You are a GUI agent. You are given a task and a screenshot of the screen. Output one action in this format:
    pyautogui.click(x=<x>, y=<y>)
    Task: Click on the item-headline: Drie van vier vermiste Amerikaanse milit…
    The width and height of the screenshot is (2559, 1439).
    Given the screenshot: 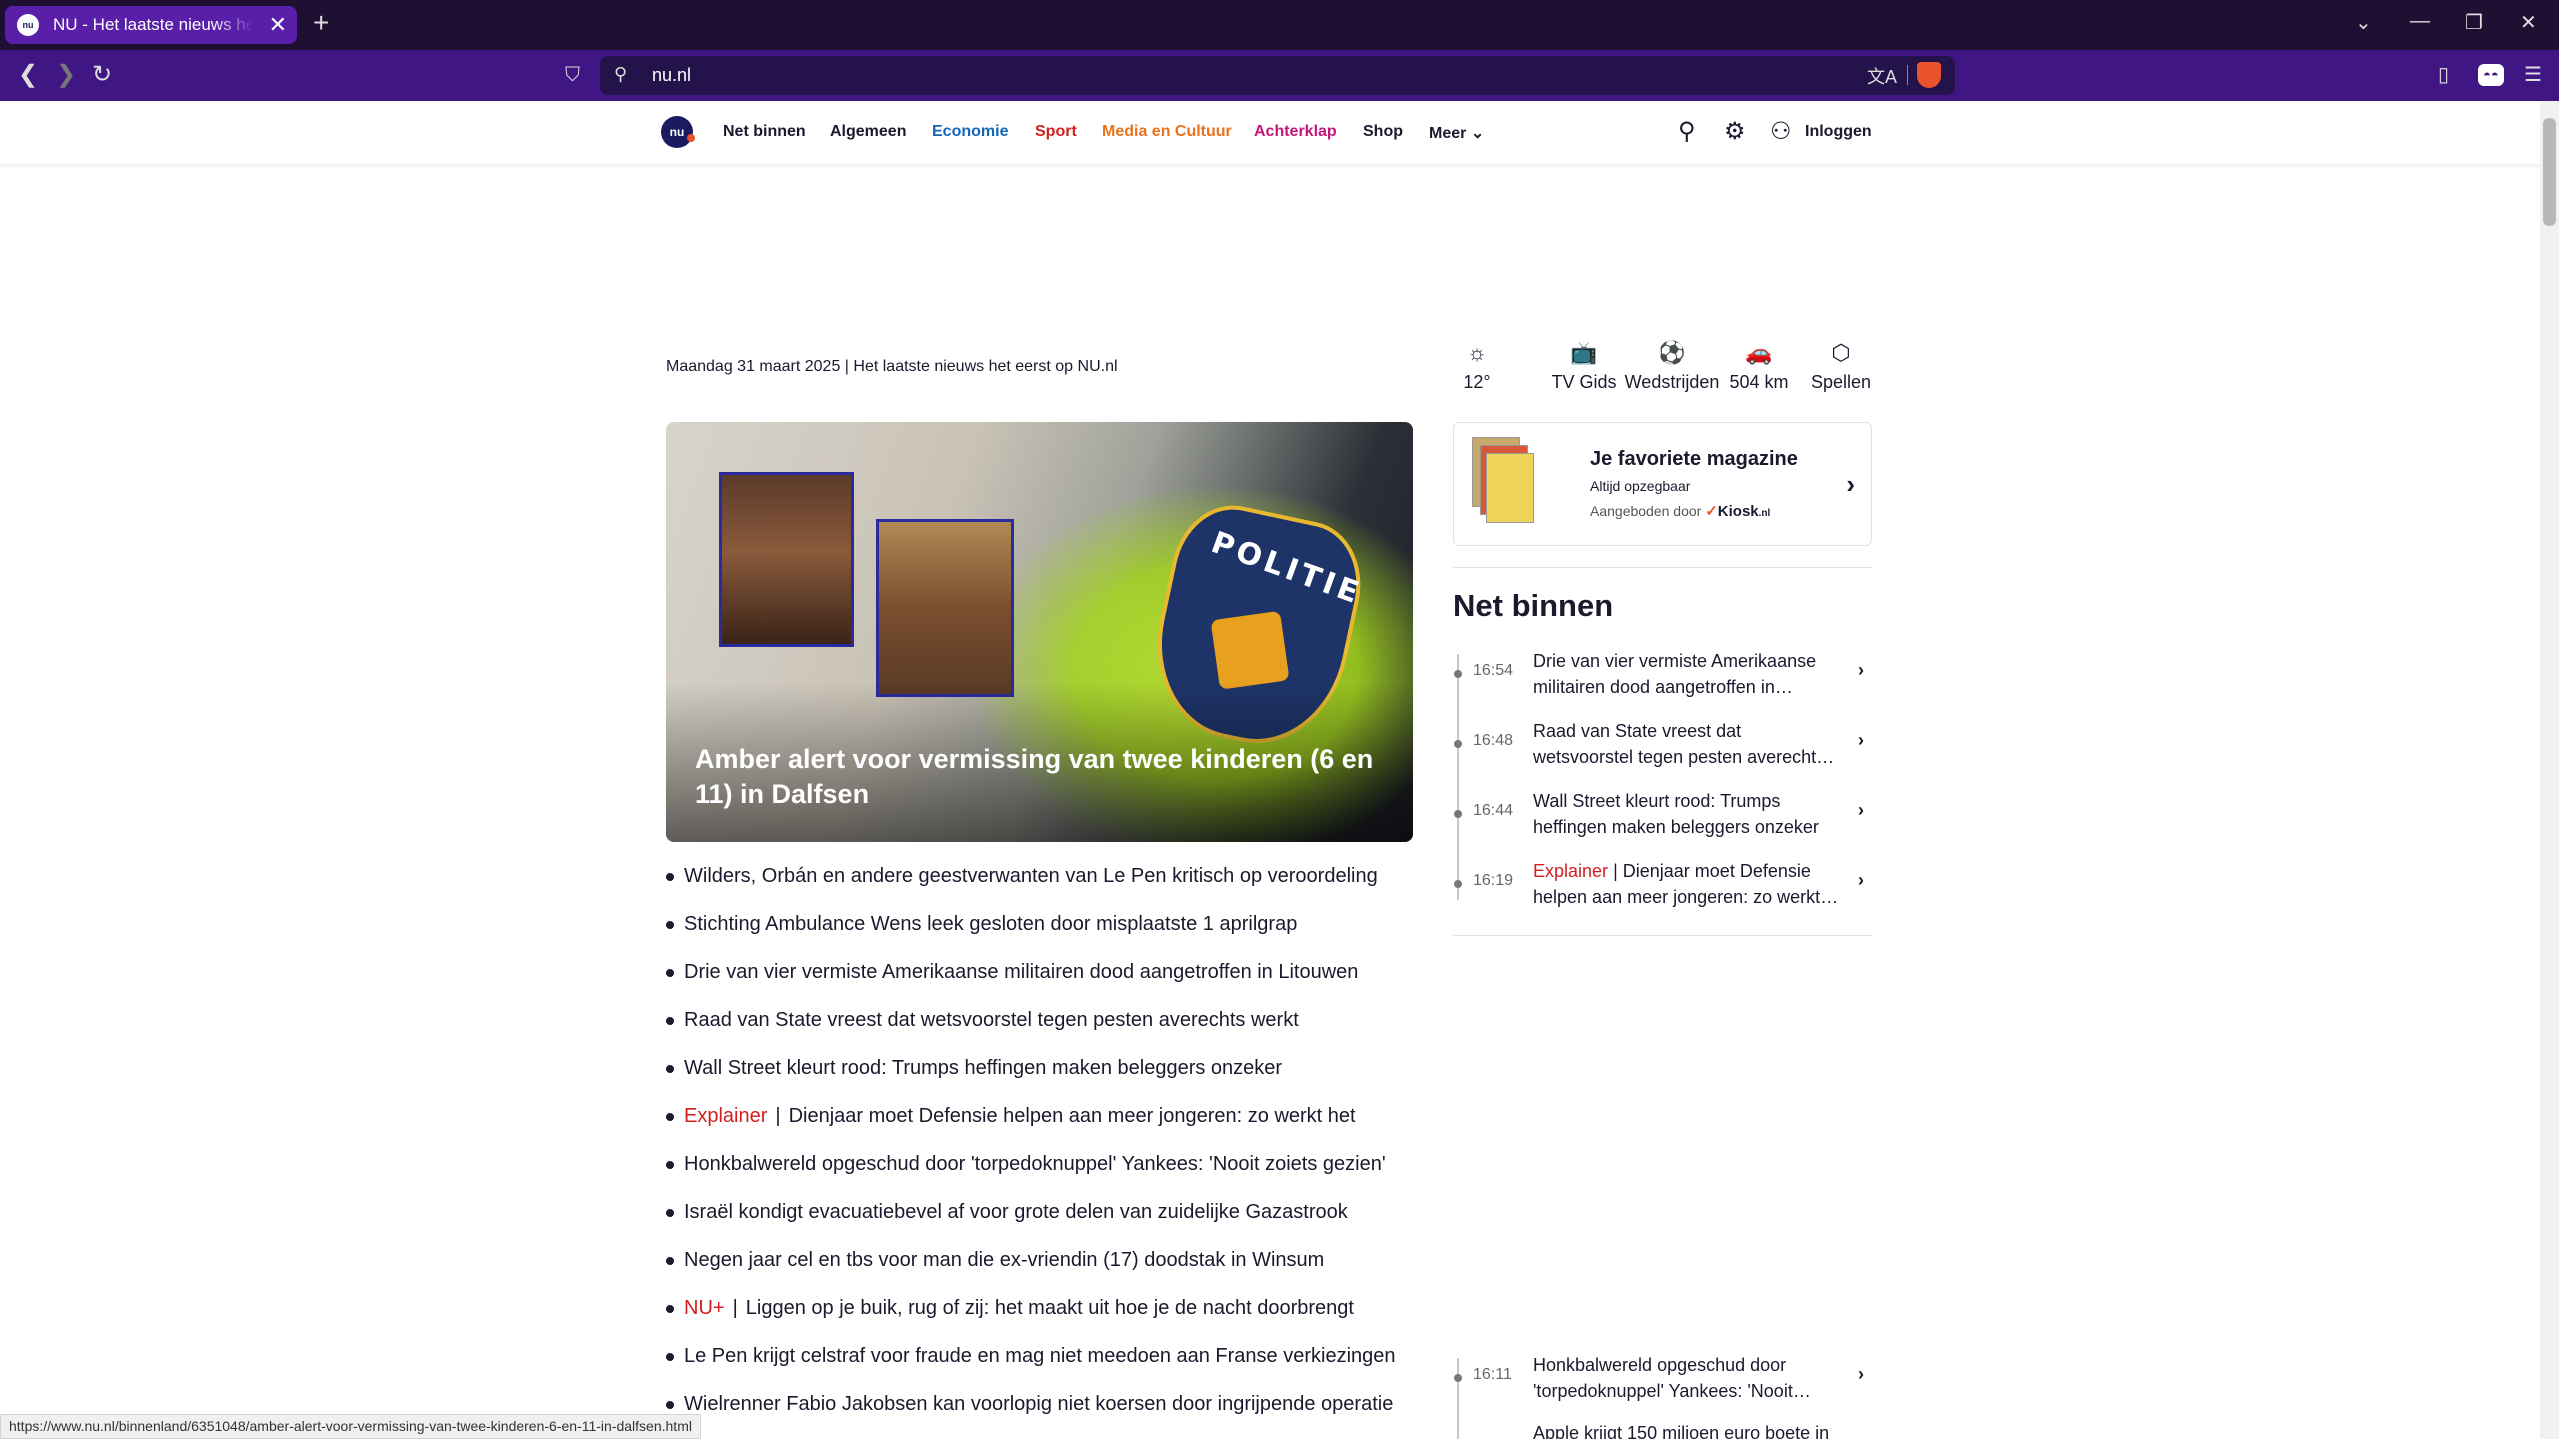 What is the action you would take?
    pyautogui.click(x=1688, y=674)
    